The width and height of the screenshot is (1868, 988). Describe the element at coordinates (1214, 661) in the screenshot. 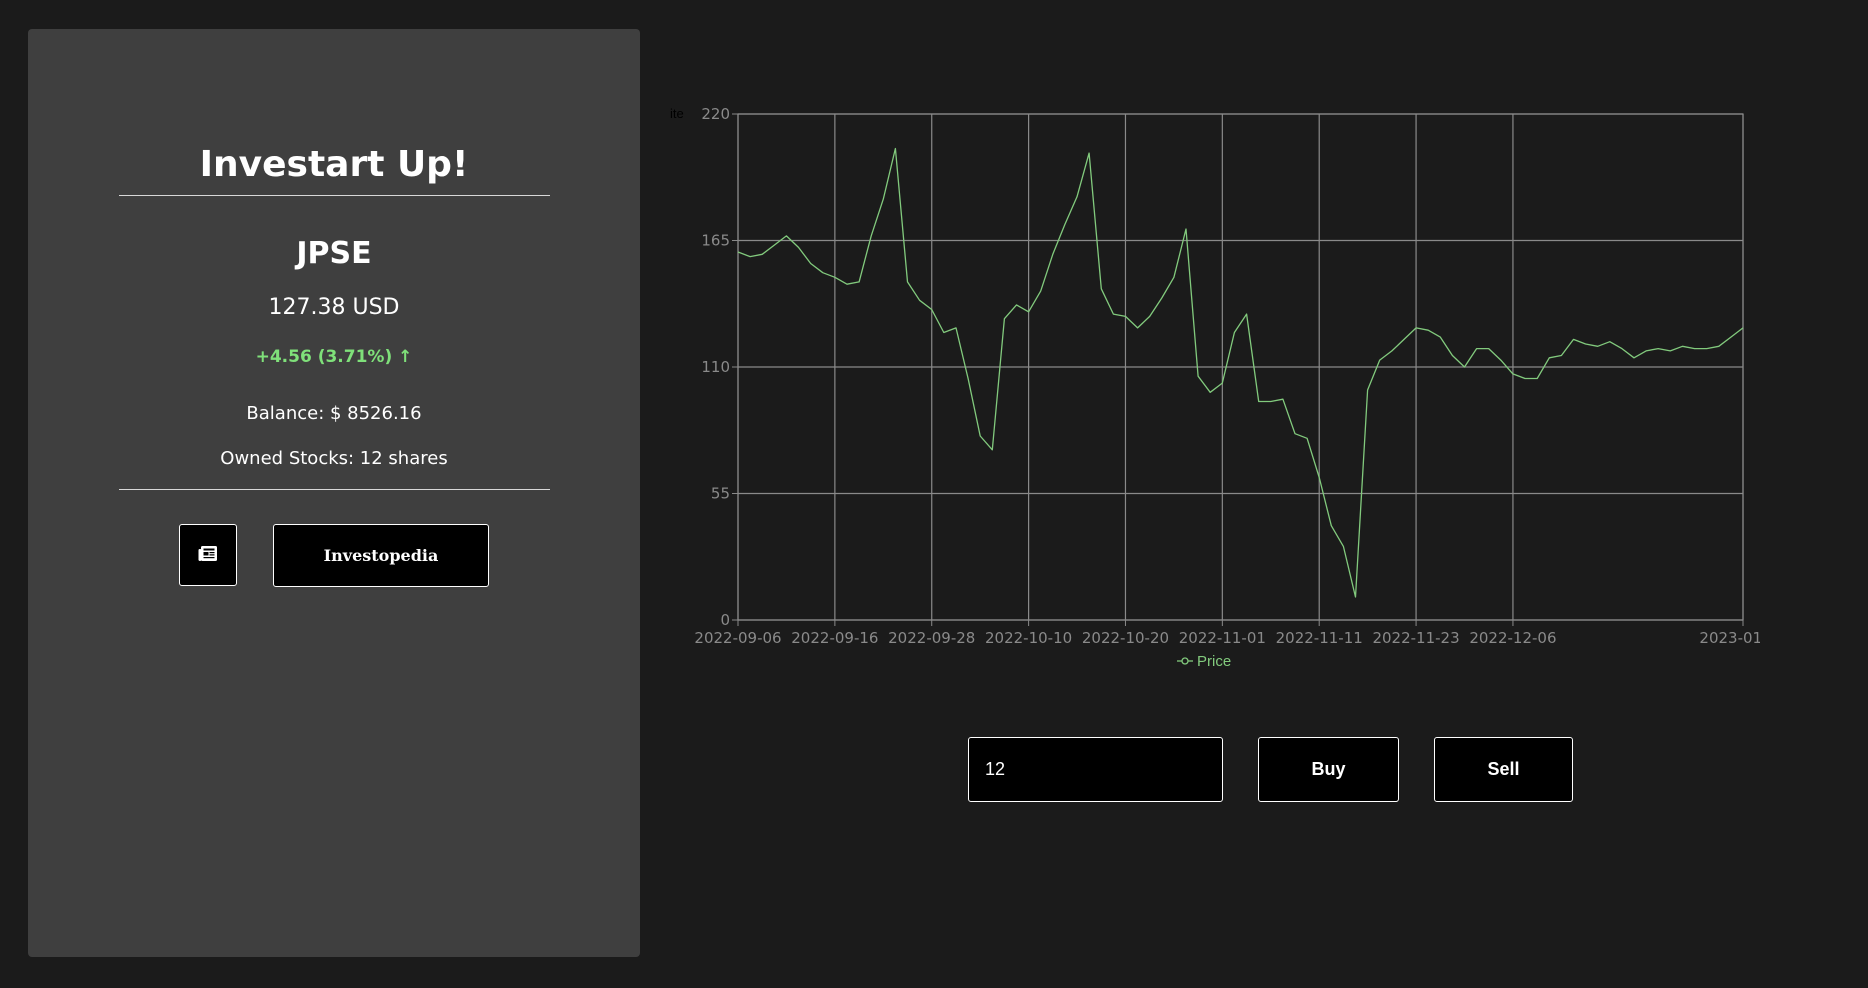

I see `legend-label: Price` at that location.